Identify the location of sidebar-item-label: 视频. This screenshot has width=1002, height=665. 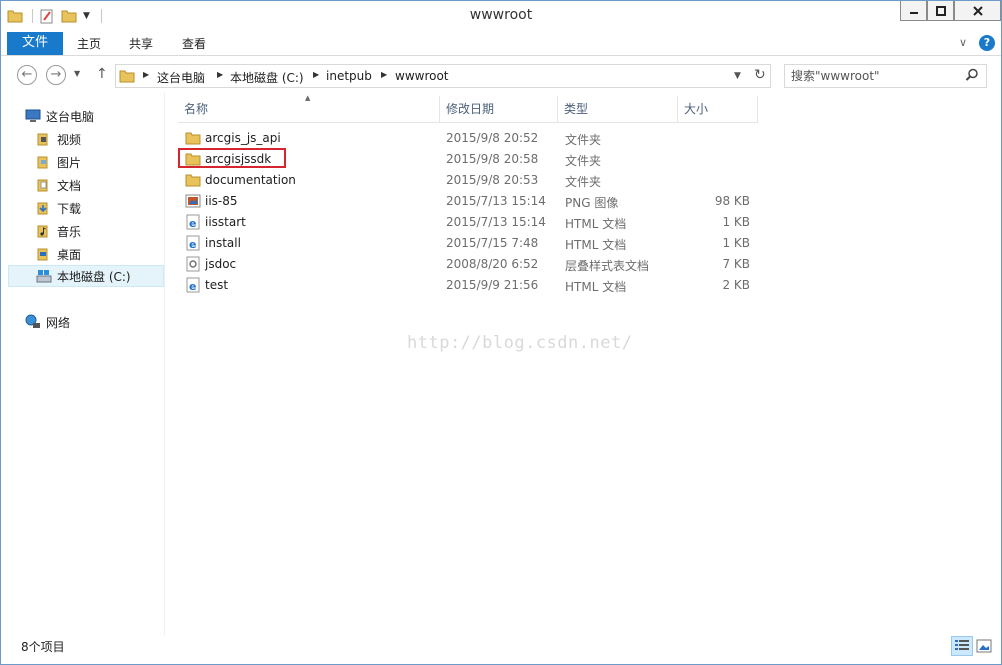
(69, 139).